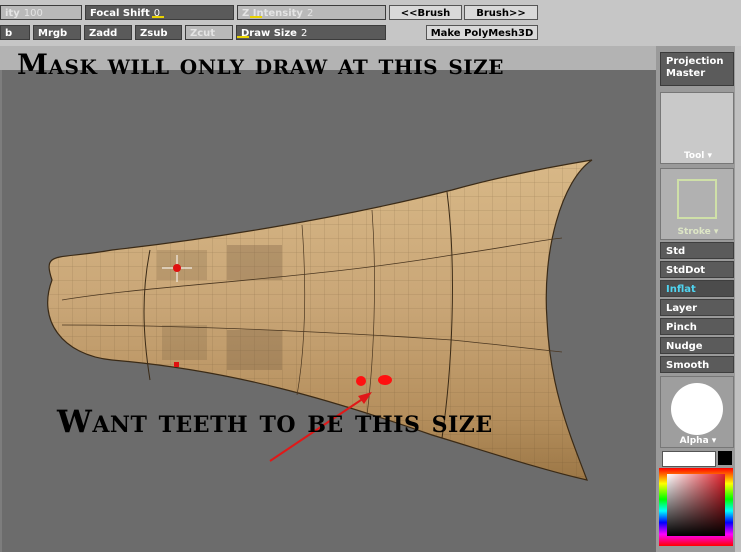  I want to click on z-intensity-slider: Z Intensity 2, so click(311, 12).